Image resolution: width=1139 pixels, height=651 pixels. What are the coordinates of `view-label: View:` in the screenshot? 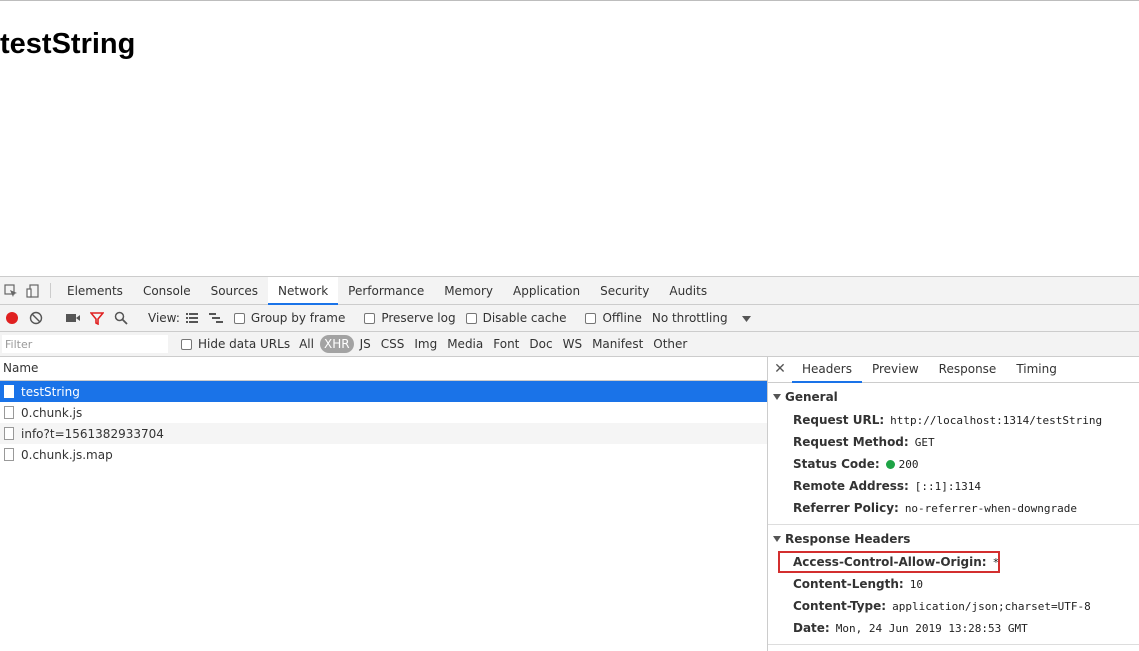 It's located at (164, 318).